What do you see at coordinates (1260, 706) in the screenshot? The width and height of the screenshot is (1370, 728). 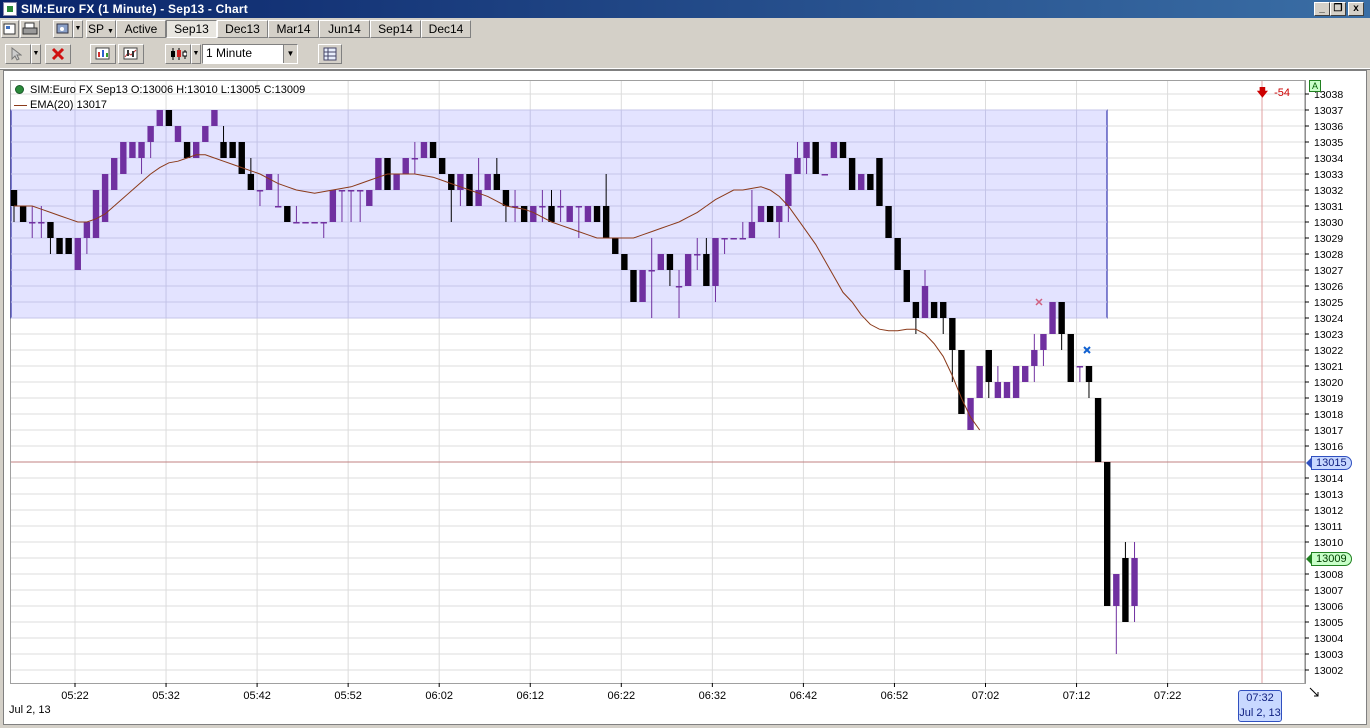 I see `cursor-time-tag: 07:32 Jul 2, 13` at bounding box center [1260, 706].